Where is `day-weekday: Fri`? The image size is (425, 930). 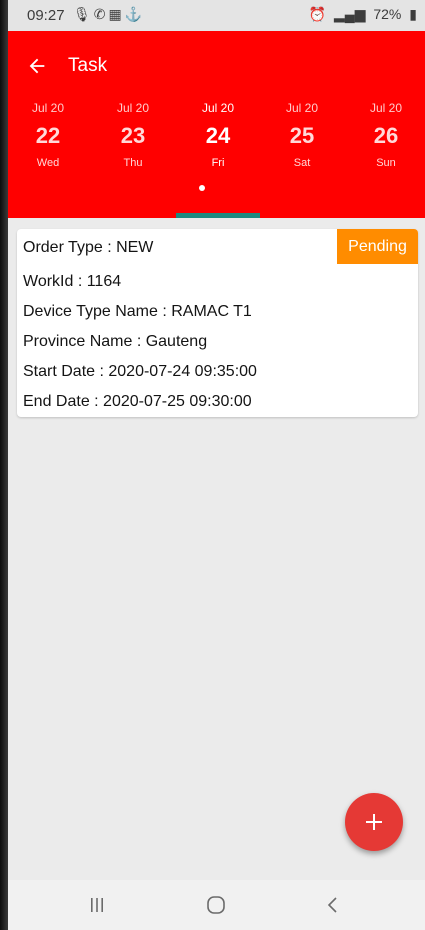 day-weekday: Fri is located at coordinates (218, 163).